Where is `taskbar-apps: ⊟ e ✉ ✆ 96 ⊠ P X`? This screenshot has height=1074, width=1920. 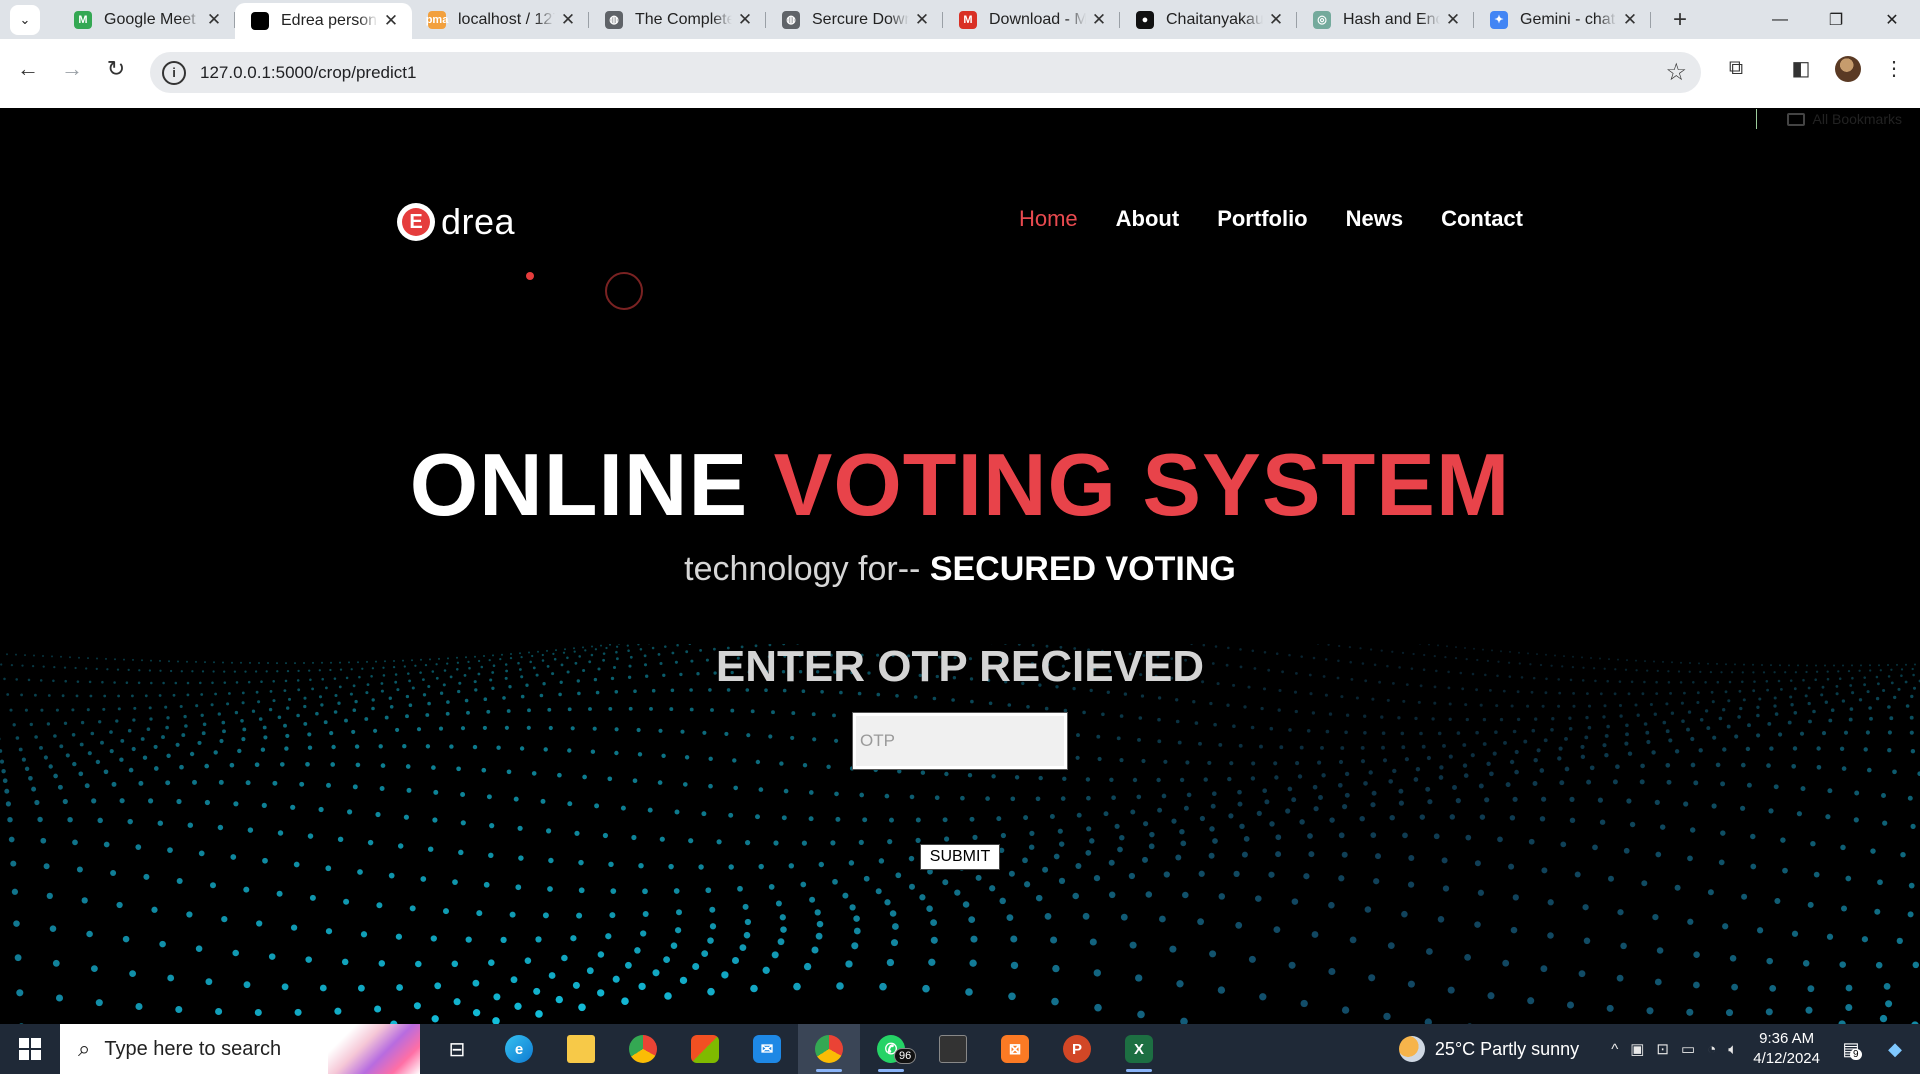
taskbar-apps: ⊟ e ✉ ✆ 96 ⊠ P X is located at coordinates (798, 1049).